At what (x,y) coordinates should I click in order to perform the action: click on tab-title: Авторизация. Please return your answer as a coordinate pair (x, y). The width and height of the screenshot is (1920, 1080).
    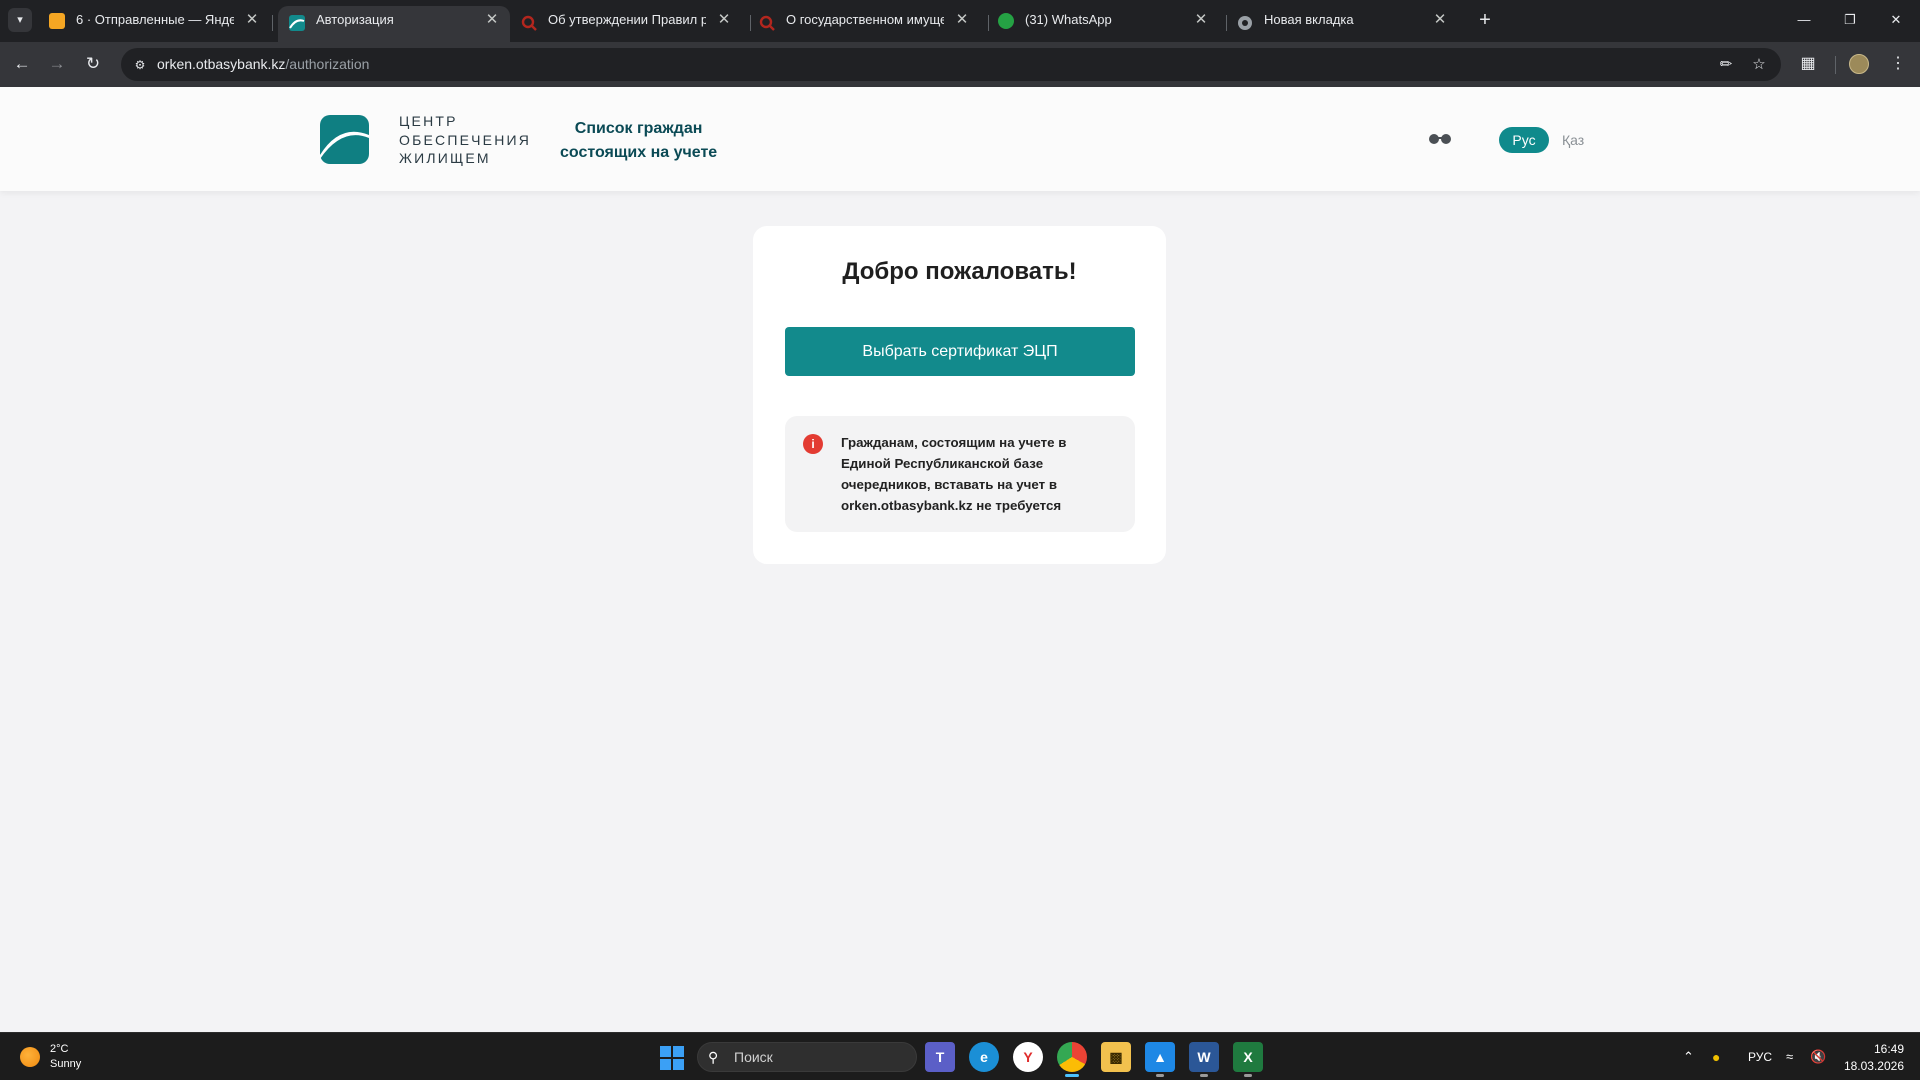
    Looking at the image, I should click on (355, 19).